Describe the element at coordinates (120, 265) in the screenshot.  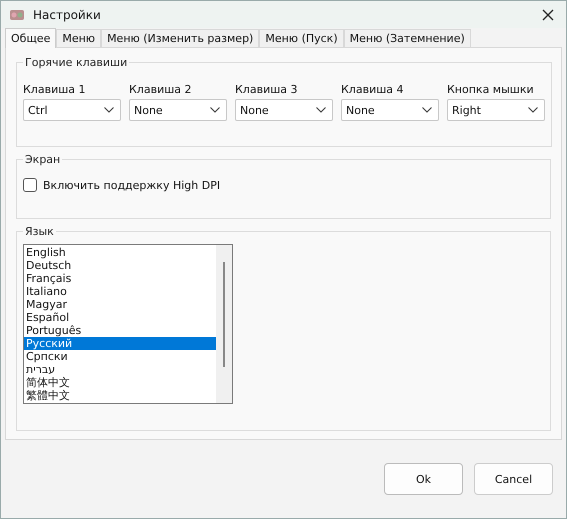
I see `list-item: Deutsch` at that location.